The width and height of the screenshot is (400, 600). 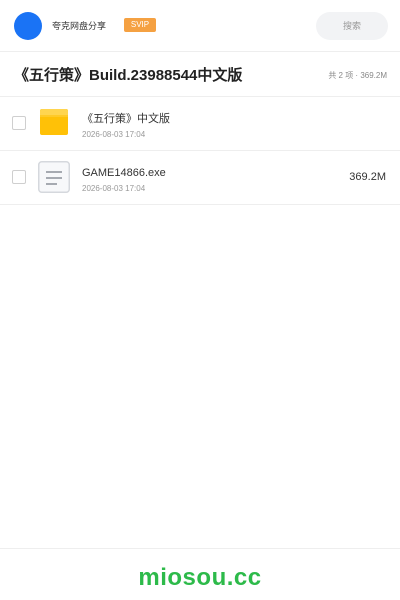 I want to click on file-document-icon, so click(x=54, y=177).